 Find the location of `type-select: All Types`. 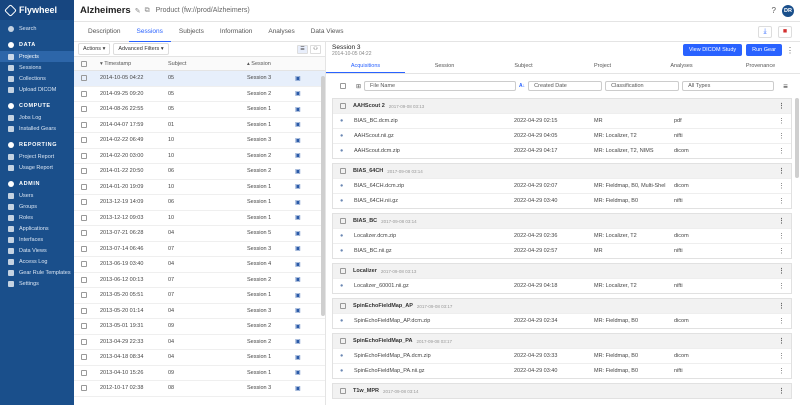

type-select: All Types is located at coordinates (728, 86).